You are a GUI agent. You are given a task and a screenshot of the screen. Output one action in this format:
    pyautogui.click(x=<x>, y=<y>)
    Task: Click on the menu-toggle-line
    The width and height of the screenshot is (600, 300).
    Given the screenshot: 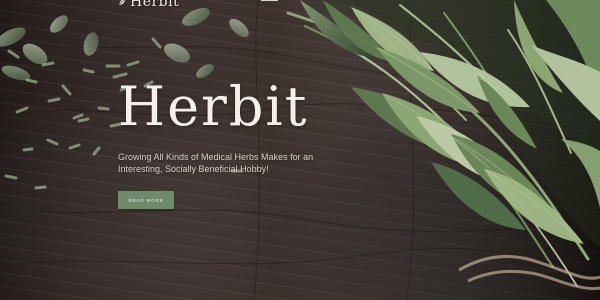 What is the action you would take?
    pyautogui.click(x=269, y=0)
    